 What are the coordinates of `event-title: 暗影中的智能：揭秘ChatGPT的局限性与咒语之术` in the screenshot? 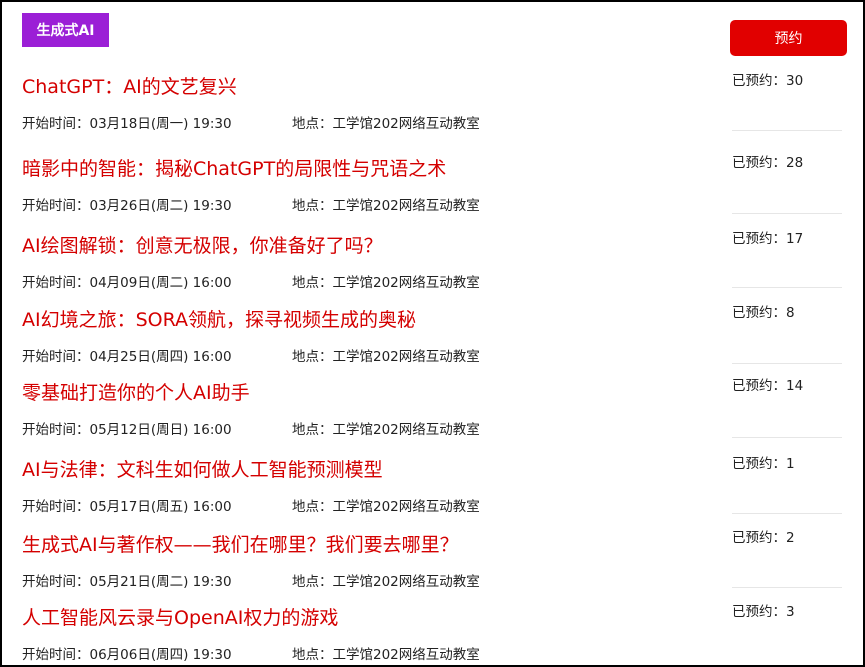 It's located at (234, 167).